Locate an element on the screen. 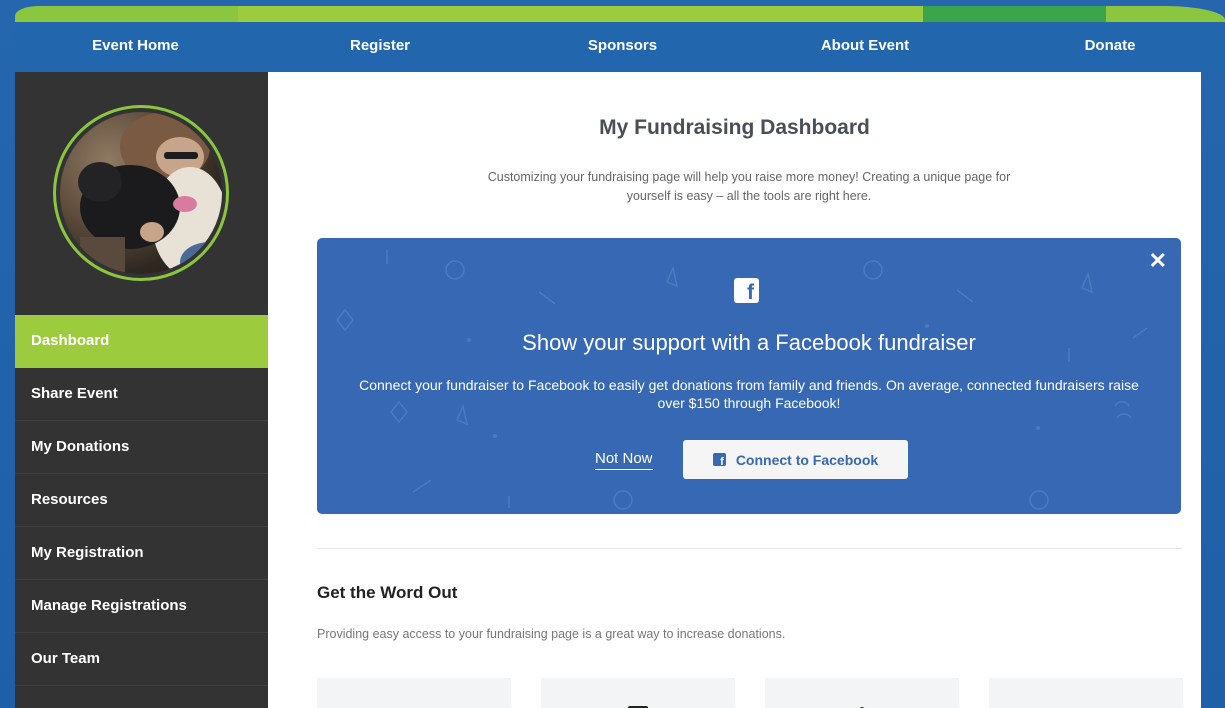  nav-about-event: About Event is located at coordinates (865, 47).